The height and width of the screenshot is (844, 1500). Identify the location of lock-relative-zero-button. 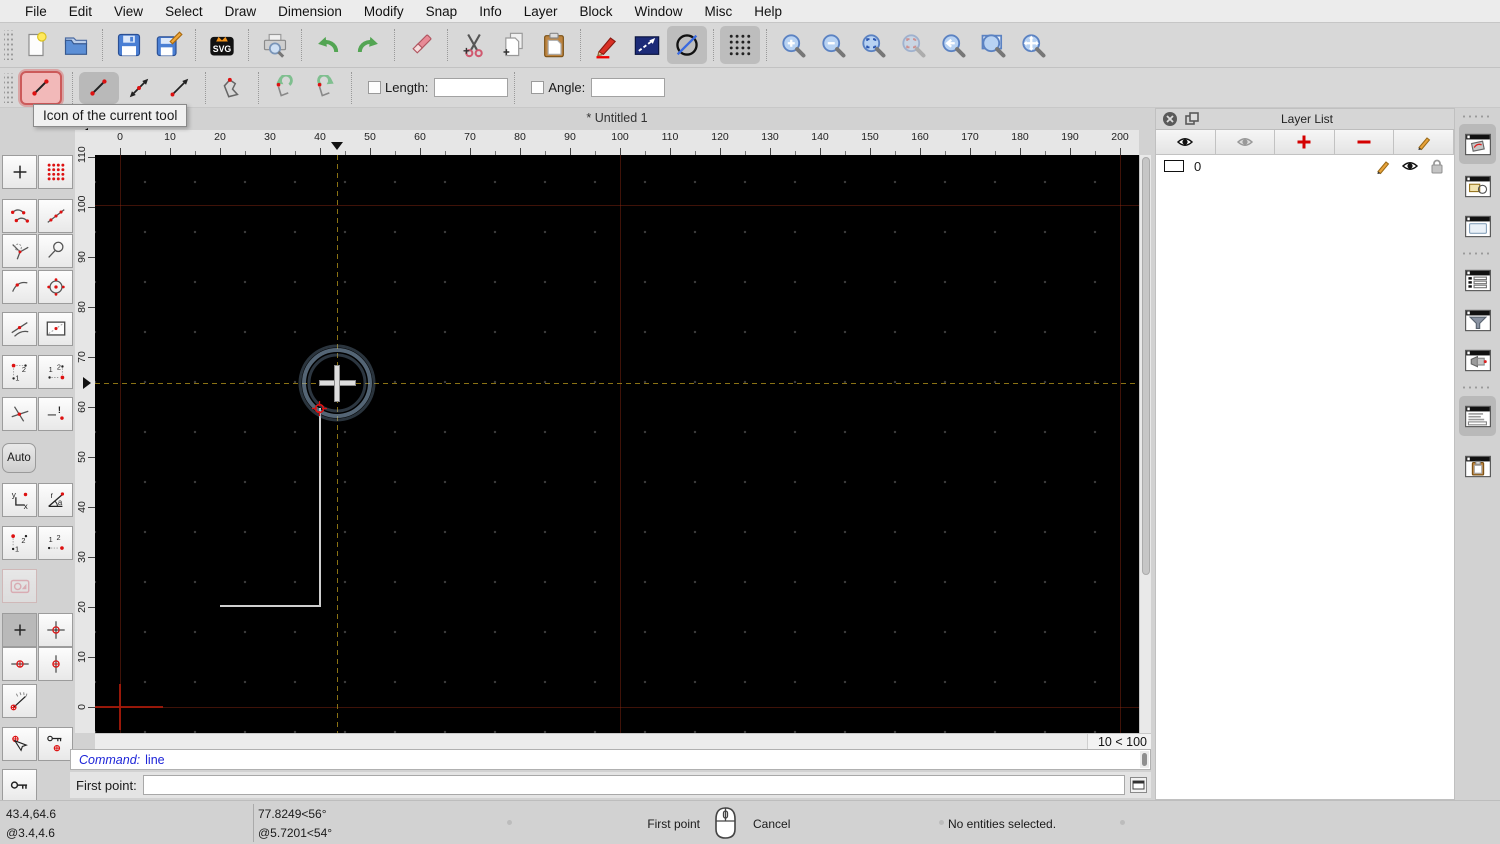
(55, 744).